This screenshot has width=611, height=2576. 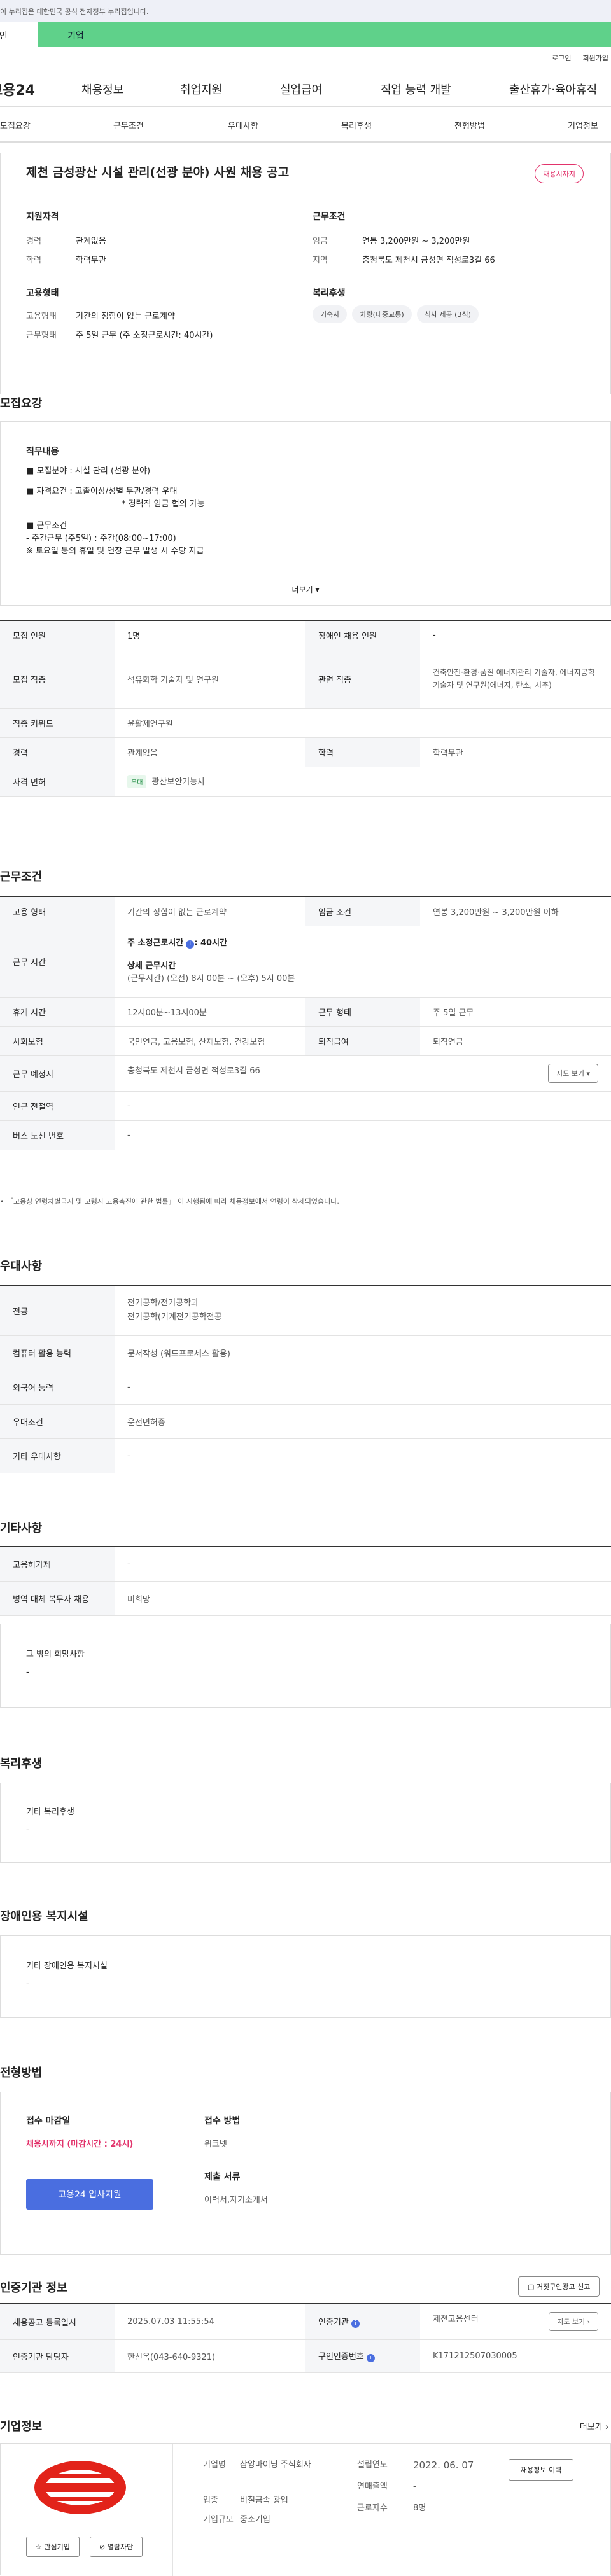 What do you see at coordinates (42, 217) in the screenshot?
I see `qual-heading: 지원자격` at bounding box center [42, 217].